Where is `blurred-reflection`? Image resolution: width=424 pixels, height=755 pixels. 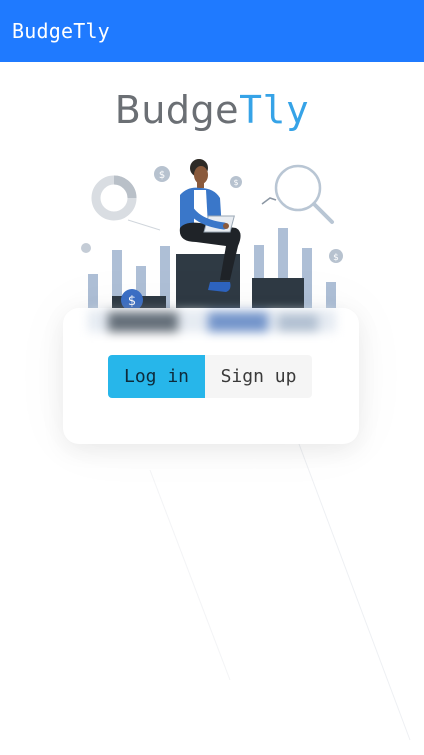
blurred-reflection is located at coordinates (212, 321).